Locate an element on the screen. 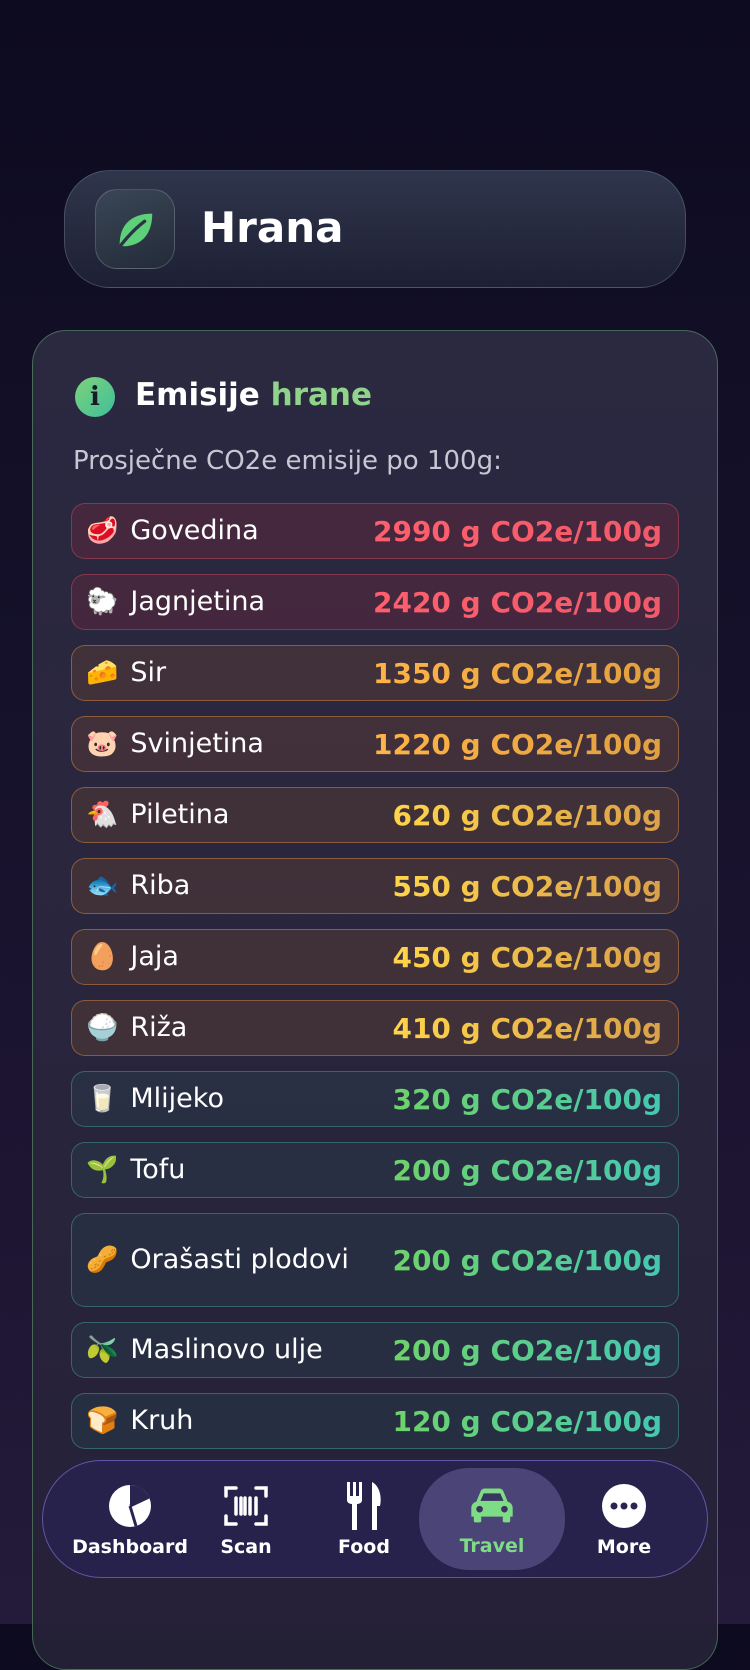 This screenshot has height=1670, width=750. nav-more: More is located at coordinates (624, 1520).